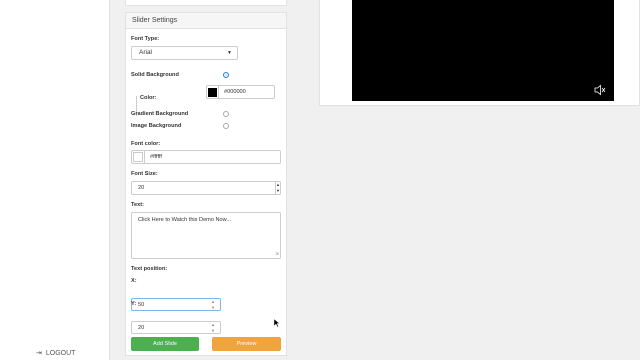 Image resolution: width=640 pixels, height=360 pixels. I want to click on gradient-background-label: Gradient Background, so click(160, 114).